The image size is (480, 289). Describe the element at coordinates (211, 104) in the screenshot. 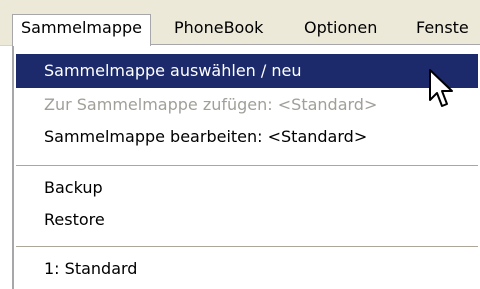

I see `menu-item-zur-sammelmappe-zufuegen: Zur Sammelmappe zufügen: <Standard>` at that location.